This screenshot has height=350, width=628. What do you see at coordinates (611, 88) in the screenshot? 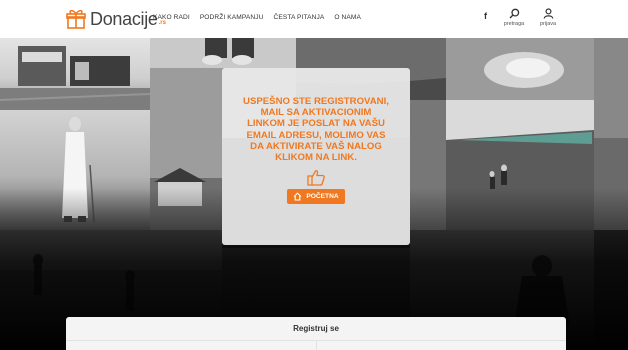
I see `photo-edge-right` at bounding box center [611, 88].